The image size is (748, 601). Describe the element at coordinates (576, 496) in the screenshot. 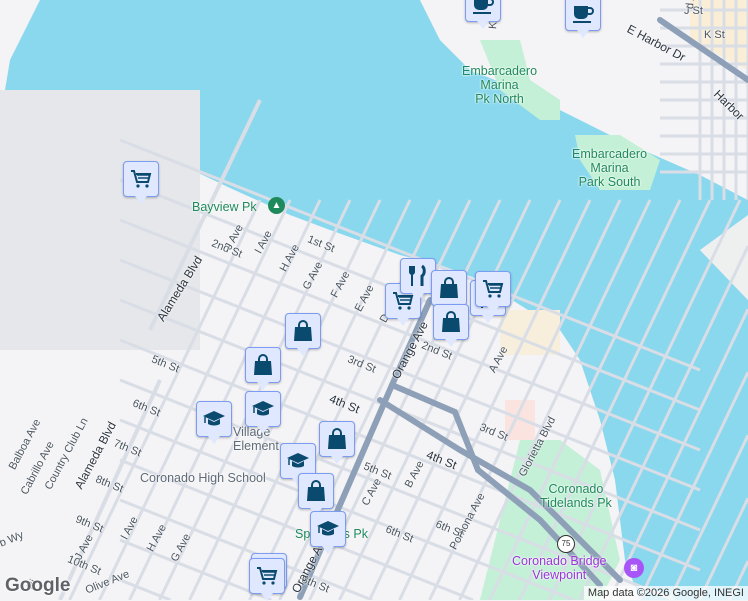

I see `park-label-tidelands: Coronado Tidelands Pk` at that location.